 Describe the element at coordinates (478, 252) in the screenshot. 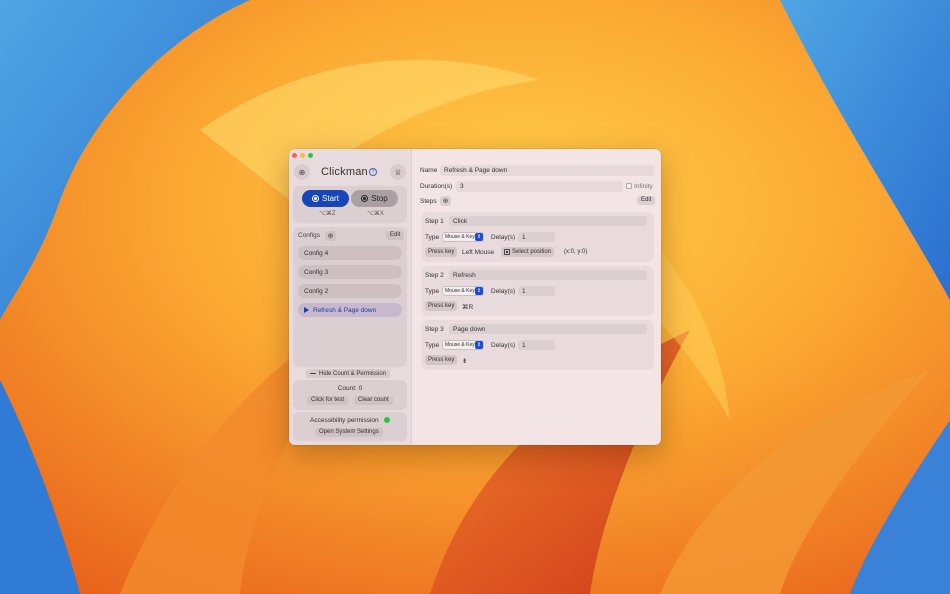

I see `key-value: Left Mouse` at that location.